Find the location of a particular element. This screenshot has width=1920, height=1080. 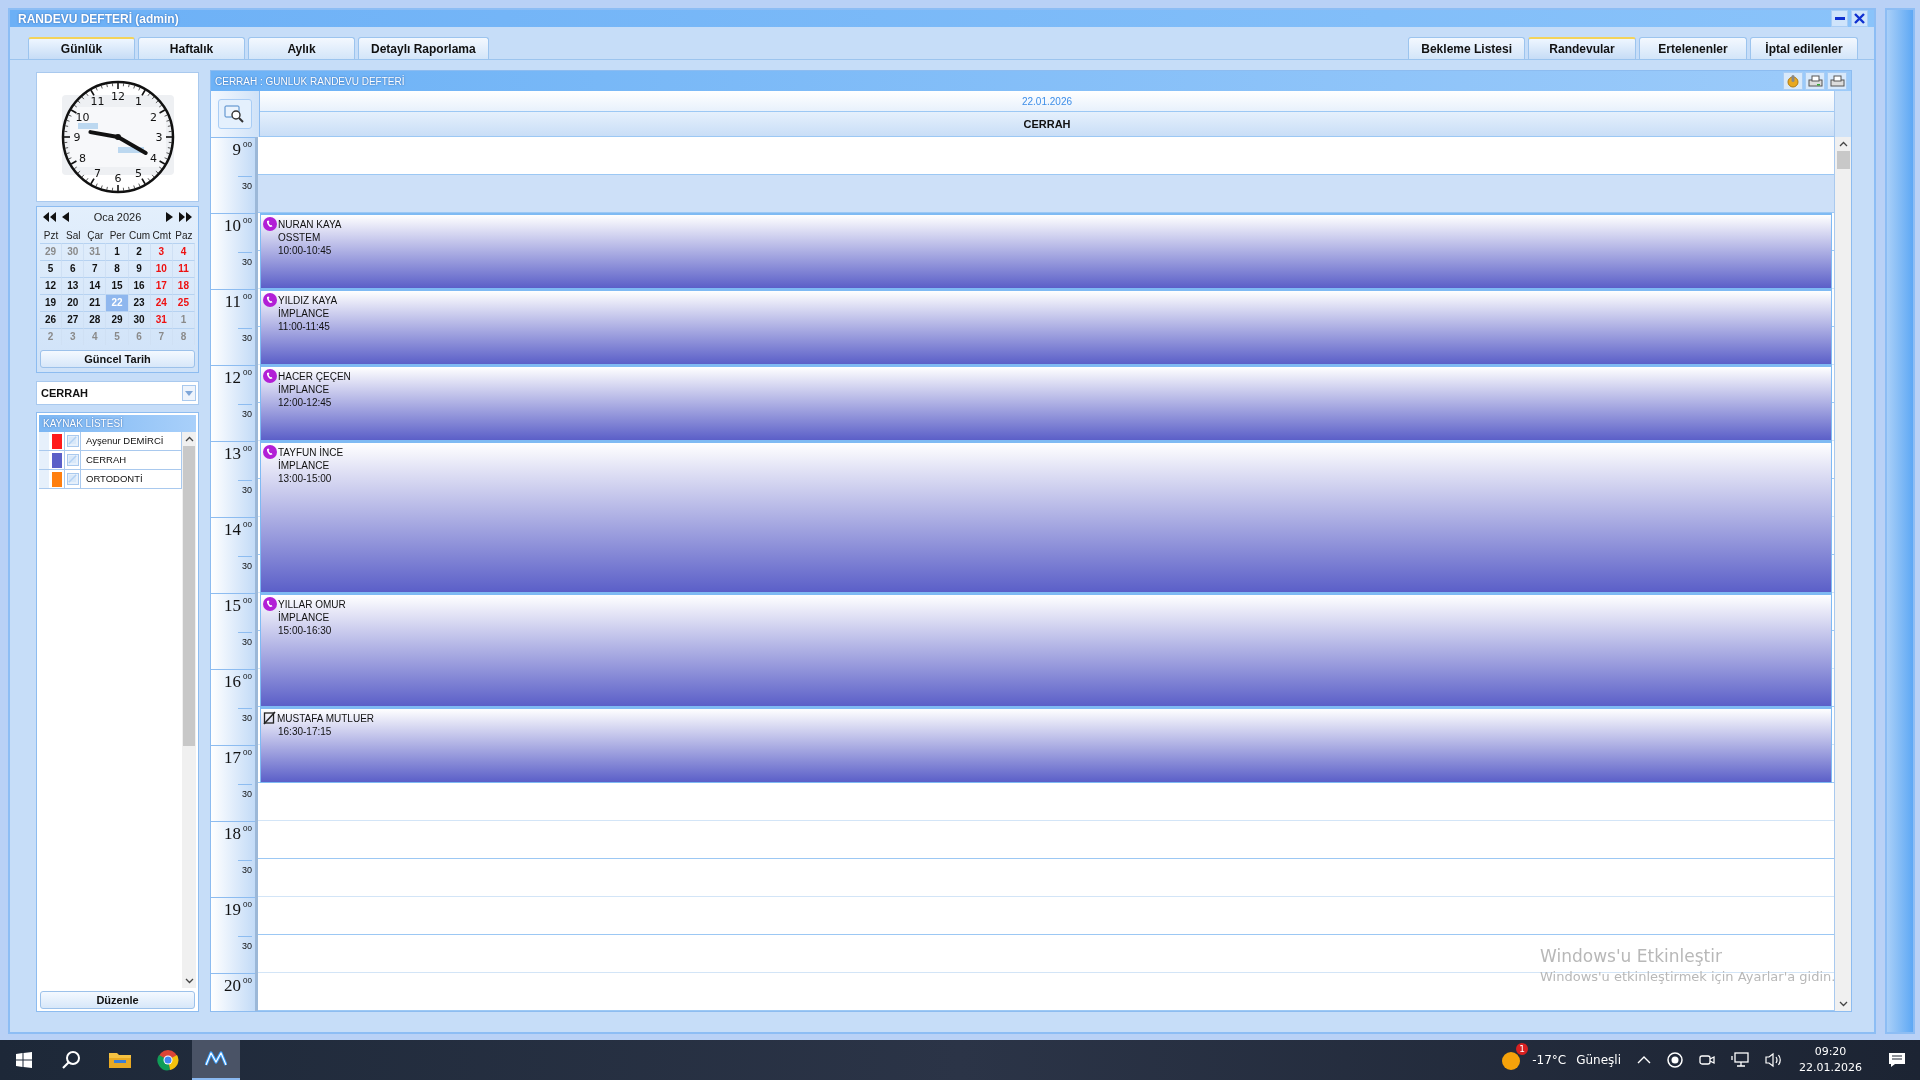

tab: Randevular is located at coordinates (1582, 48).